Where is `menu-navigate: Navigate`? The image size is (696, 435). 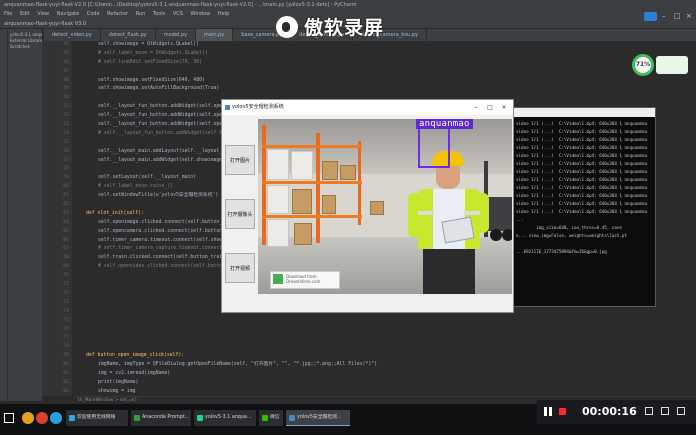
menu-navigate: Navigate is located at coordinates (68, 14).